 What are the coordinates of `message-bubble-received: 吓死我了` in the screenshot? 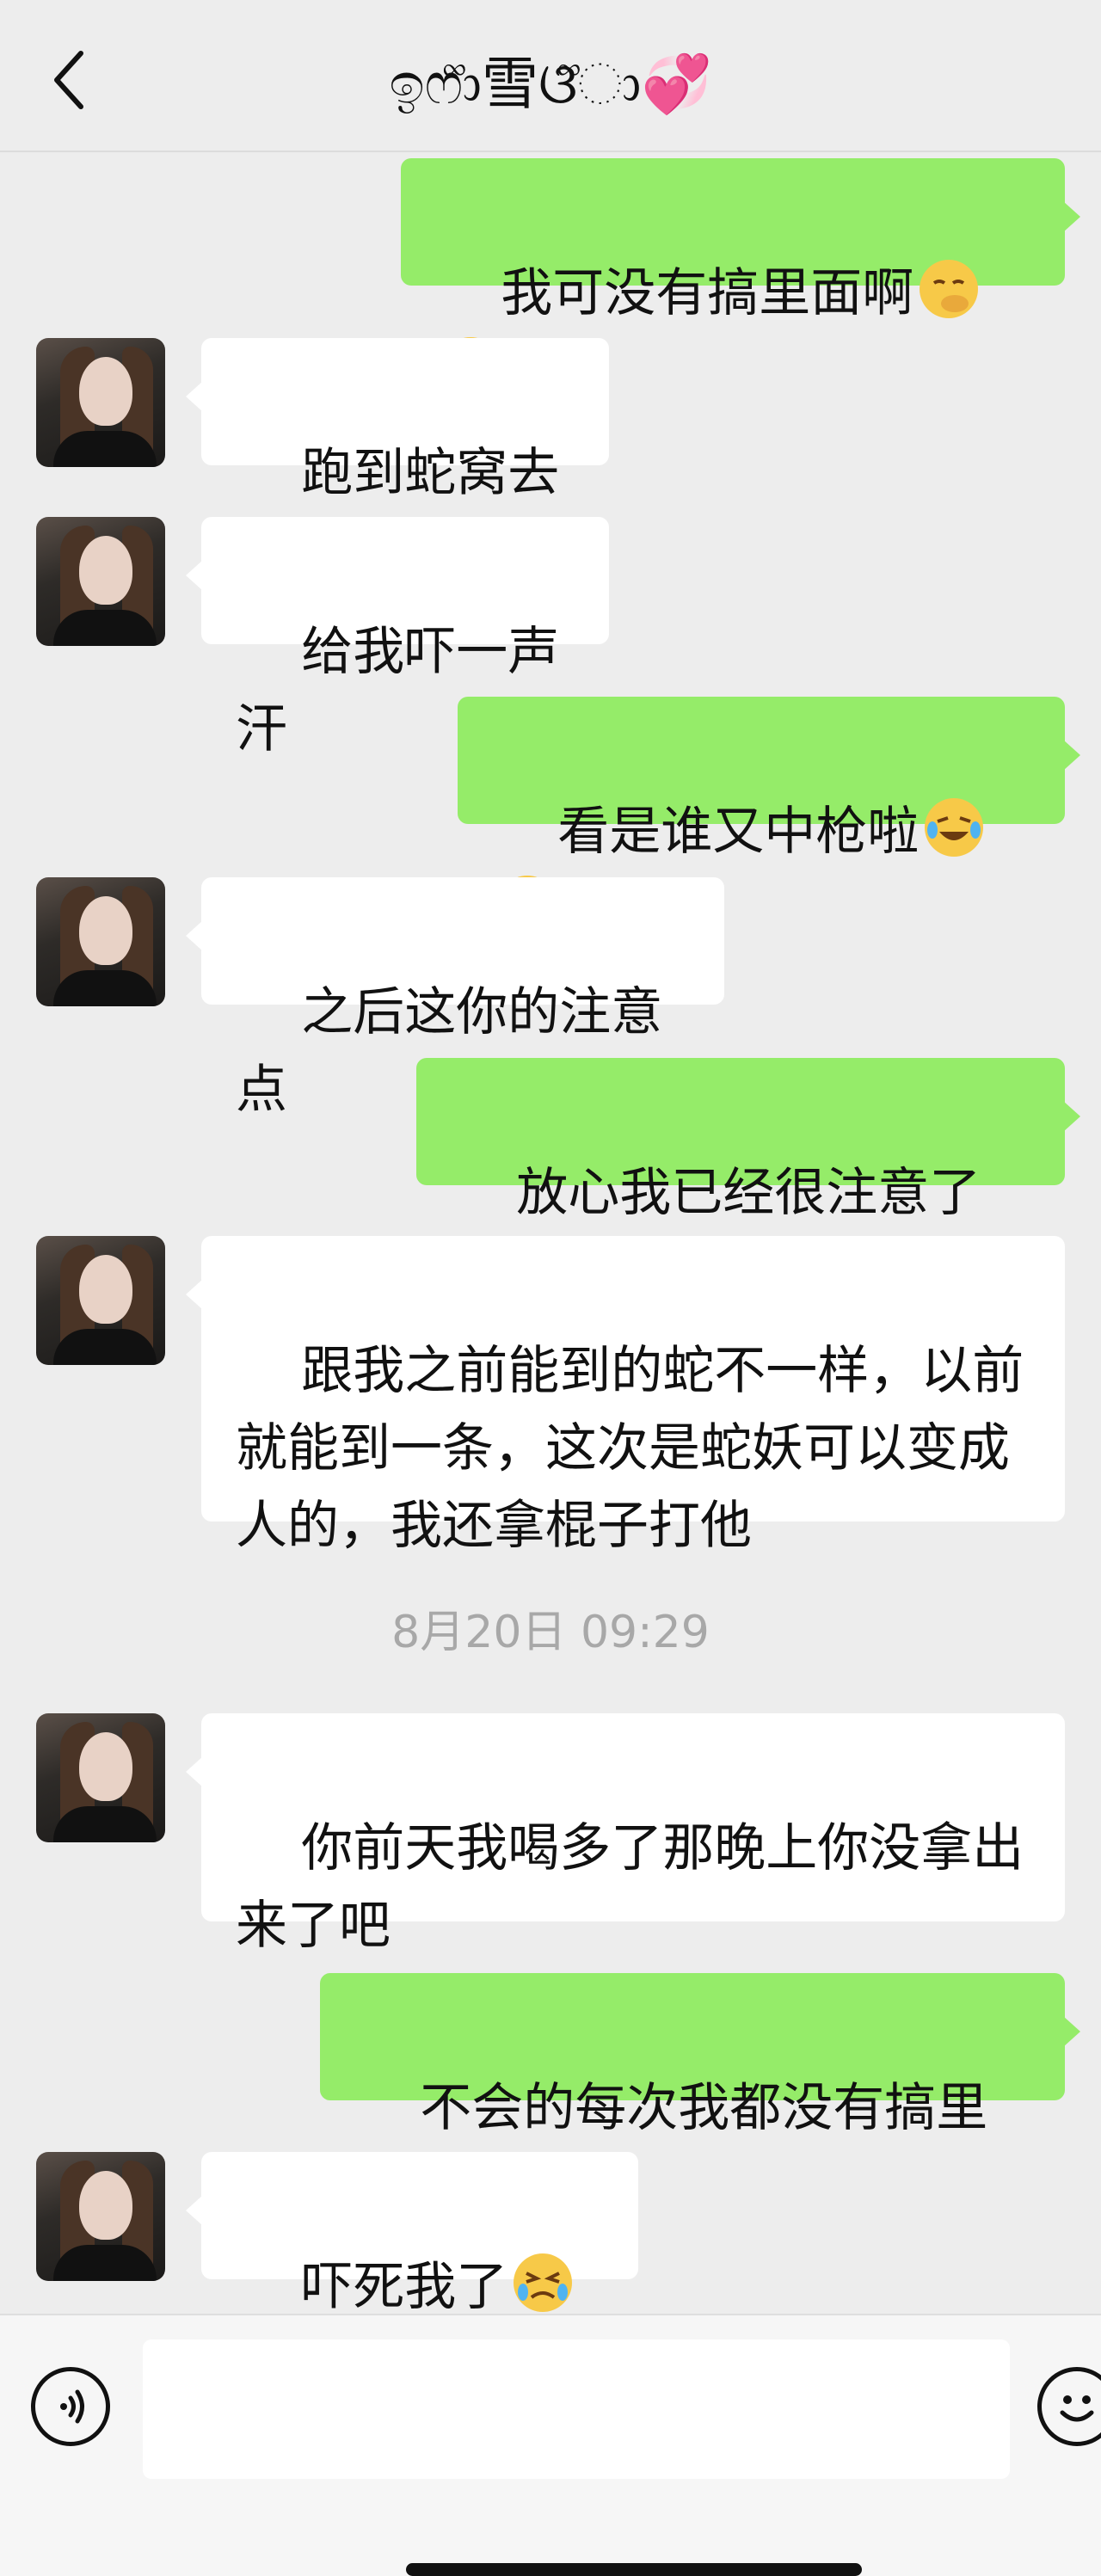 It's located at (412, 2270).